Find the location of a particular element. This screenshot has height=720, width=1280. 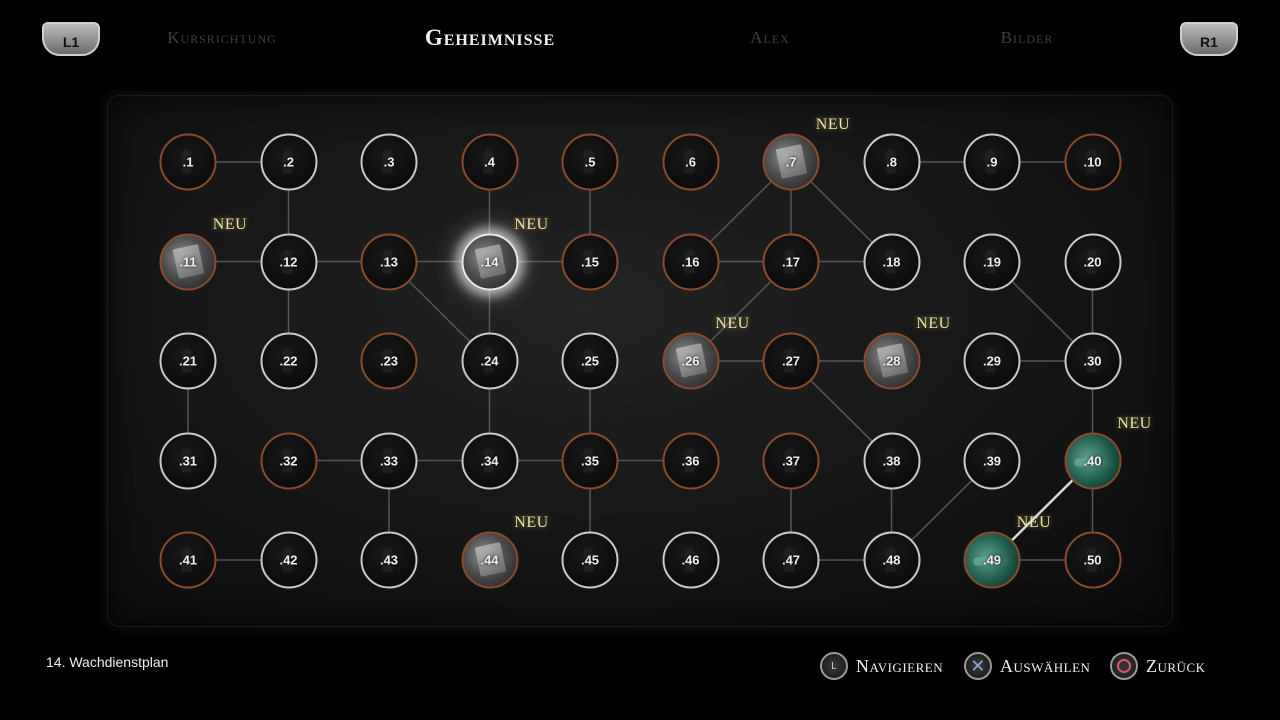

secret-node-number: .37 is located at coordinates (791, 460).